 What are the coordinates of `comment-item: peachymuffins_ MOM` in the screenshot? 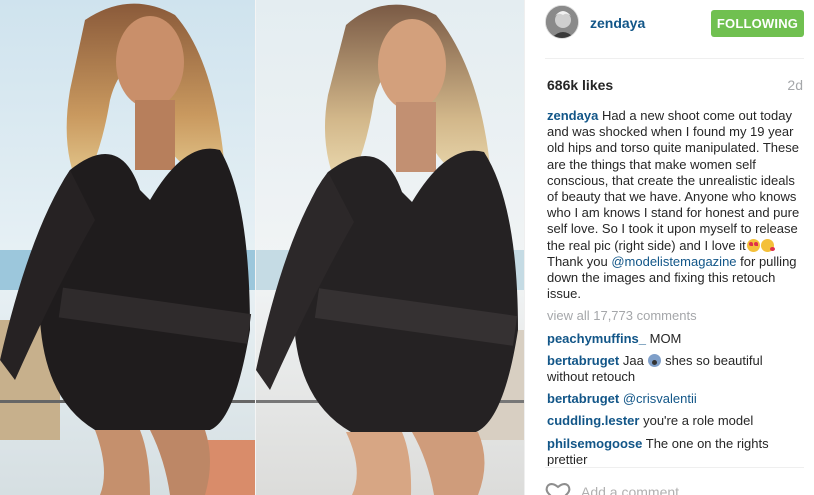 It's located at (676, 339).